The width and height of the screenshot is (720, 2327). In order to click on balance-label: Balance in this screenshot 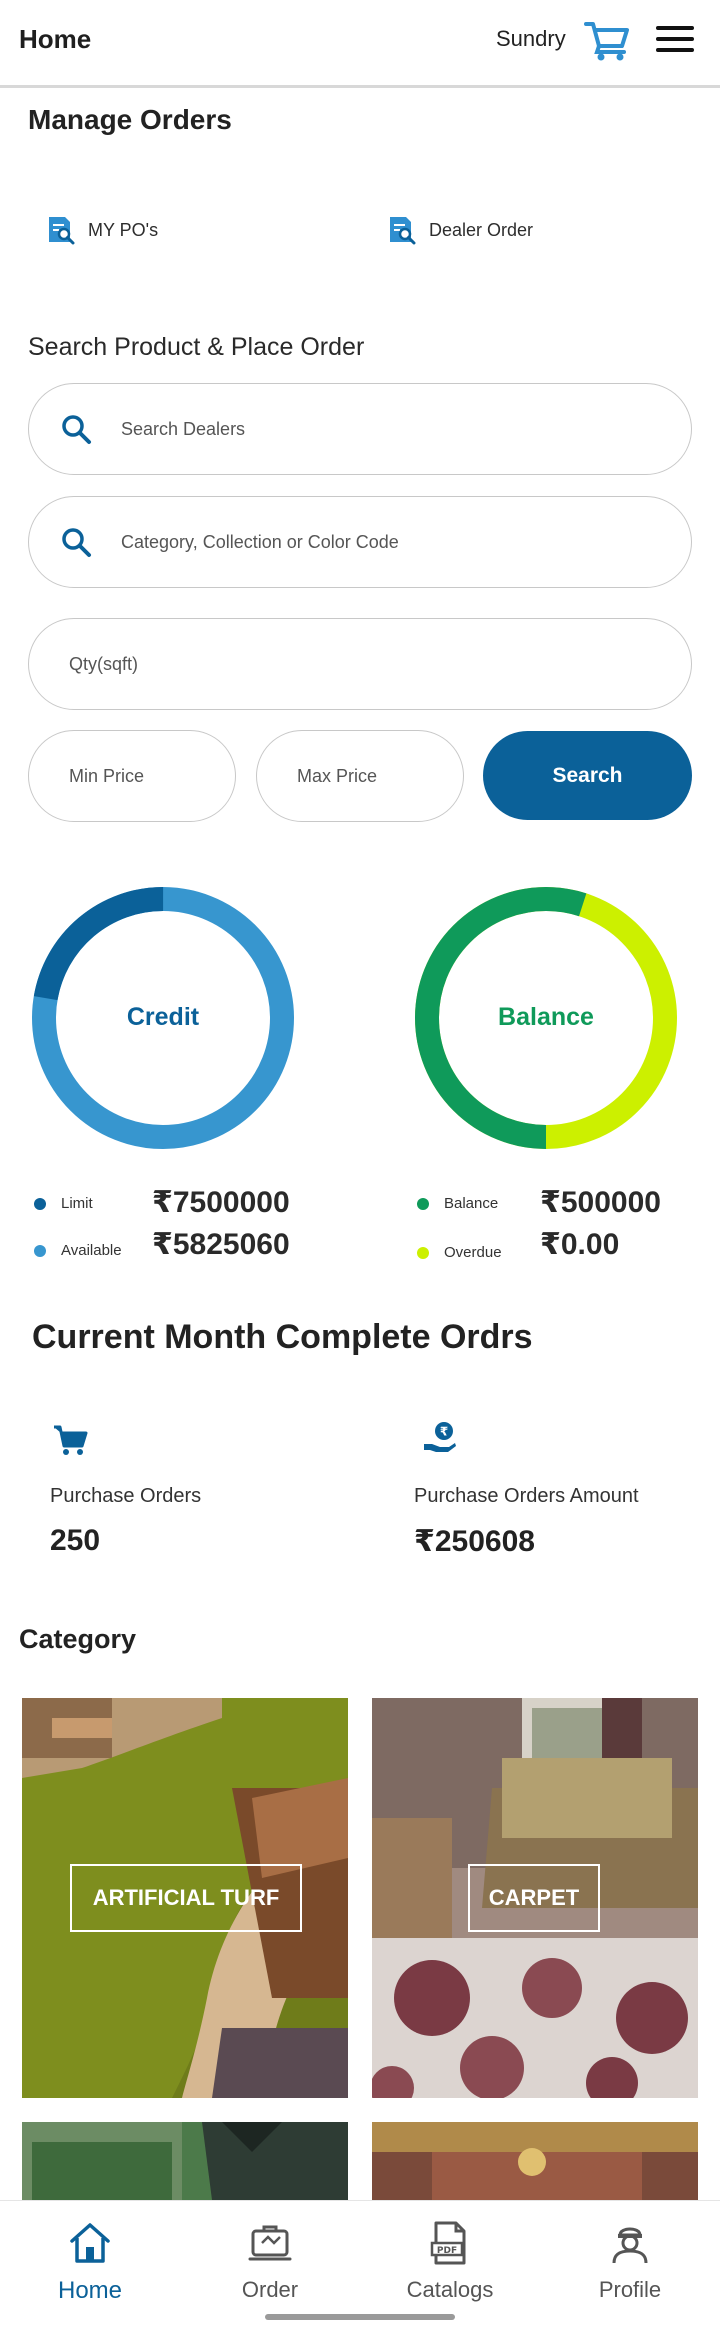, I will do `click(546, 1017)`.